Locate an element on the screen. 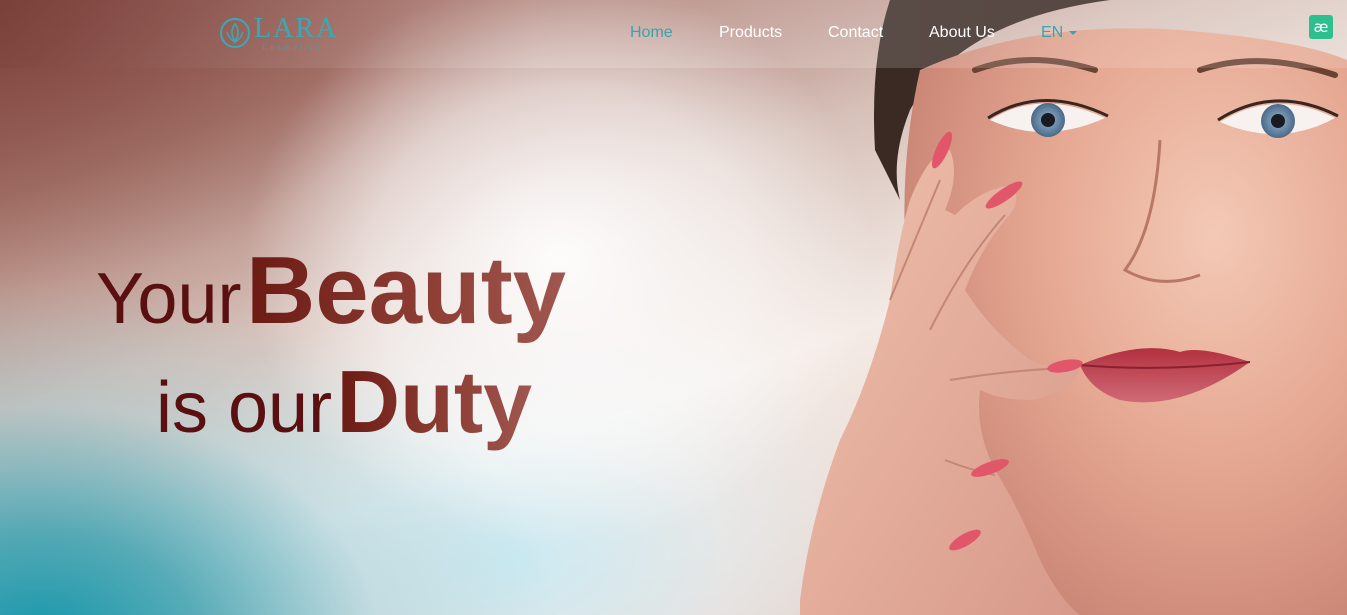  nav-about-us-link: About Us is located at coordinates (962, 33).